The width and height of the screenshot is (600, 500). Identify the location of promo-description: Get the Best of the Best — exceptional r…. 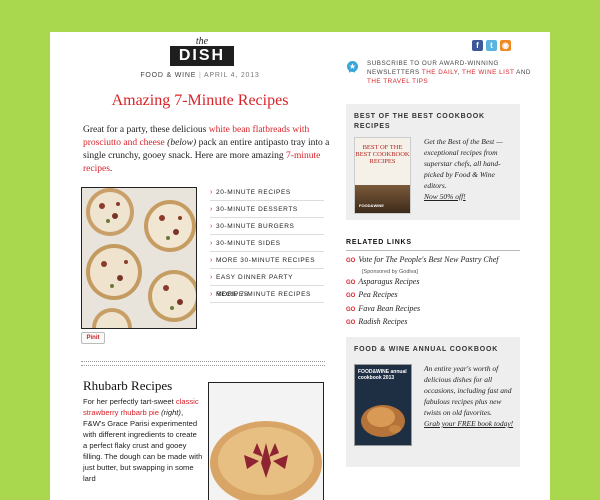
(463, 163).